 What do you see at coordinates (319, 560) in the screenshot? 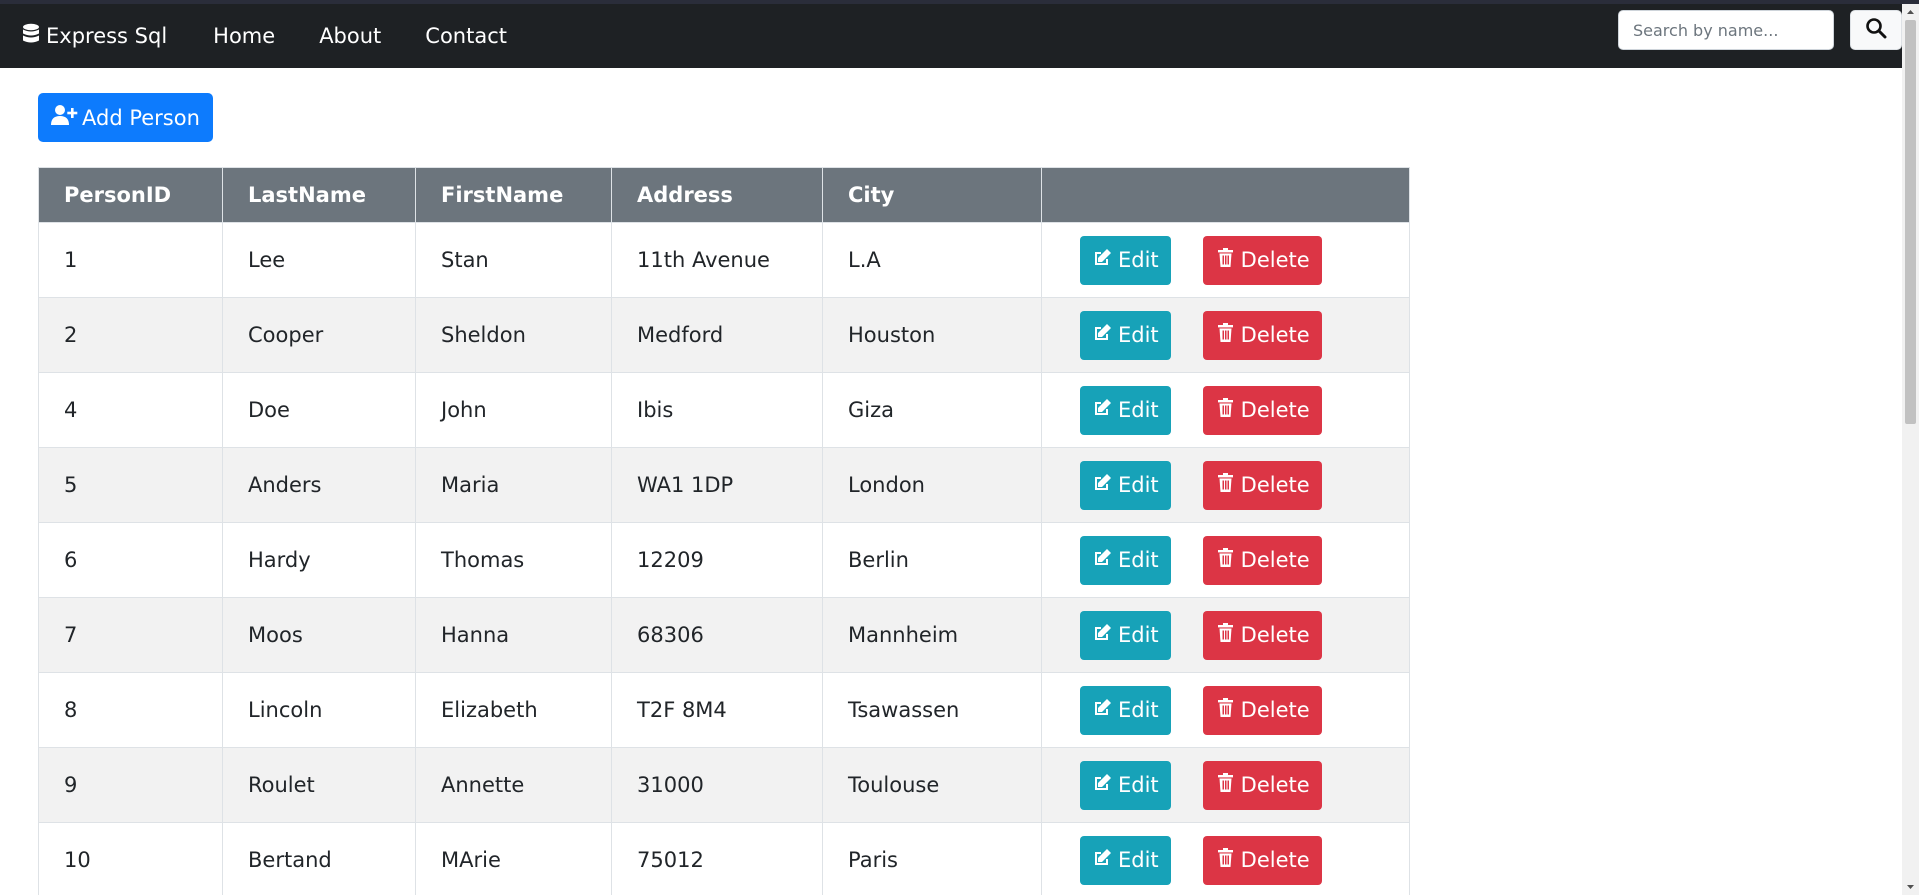
I see `cell-lastname: Hardy` at bounding box center [319, 560].